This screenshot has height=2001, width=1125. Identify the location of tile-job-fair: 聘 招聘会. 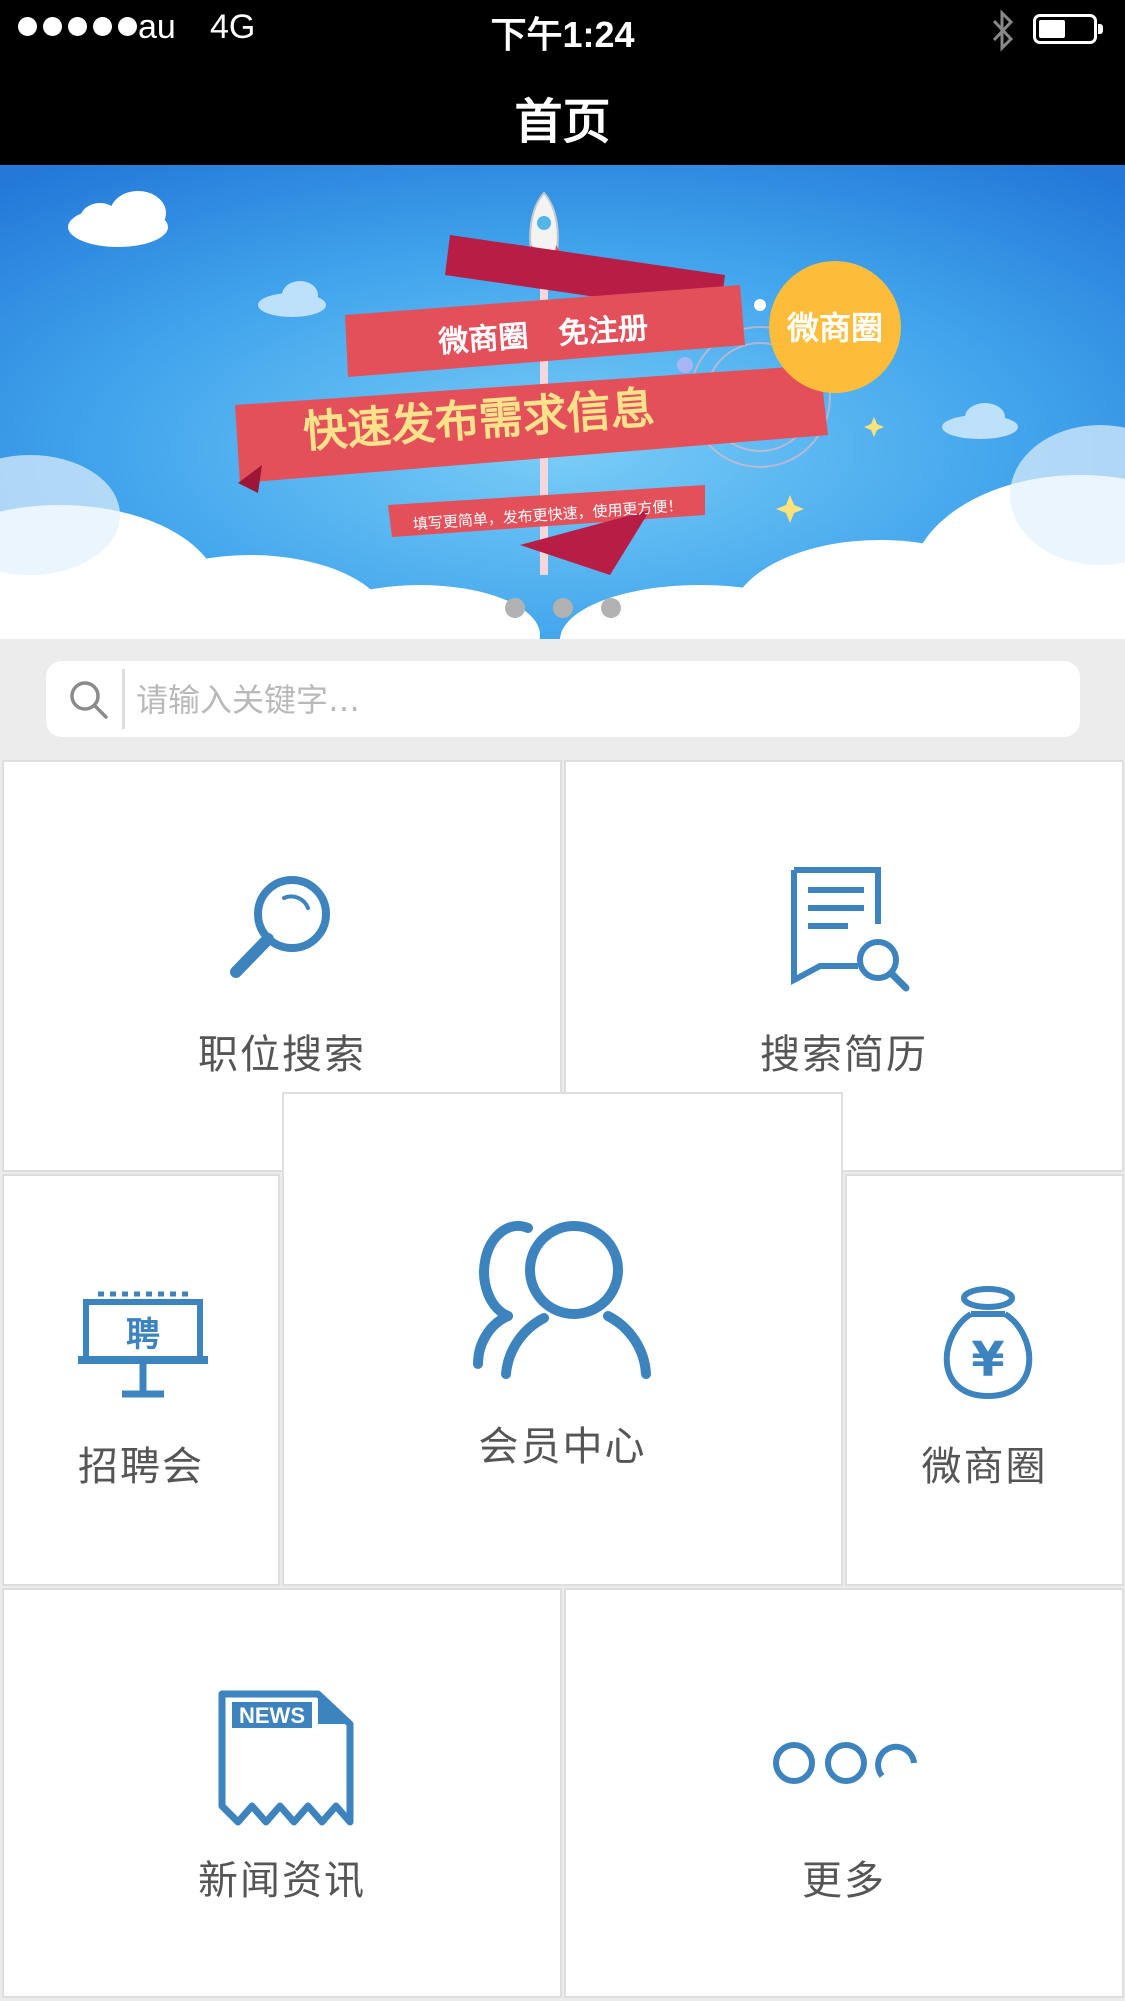
(141, 1380).